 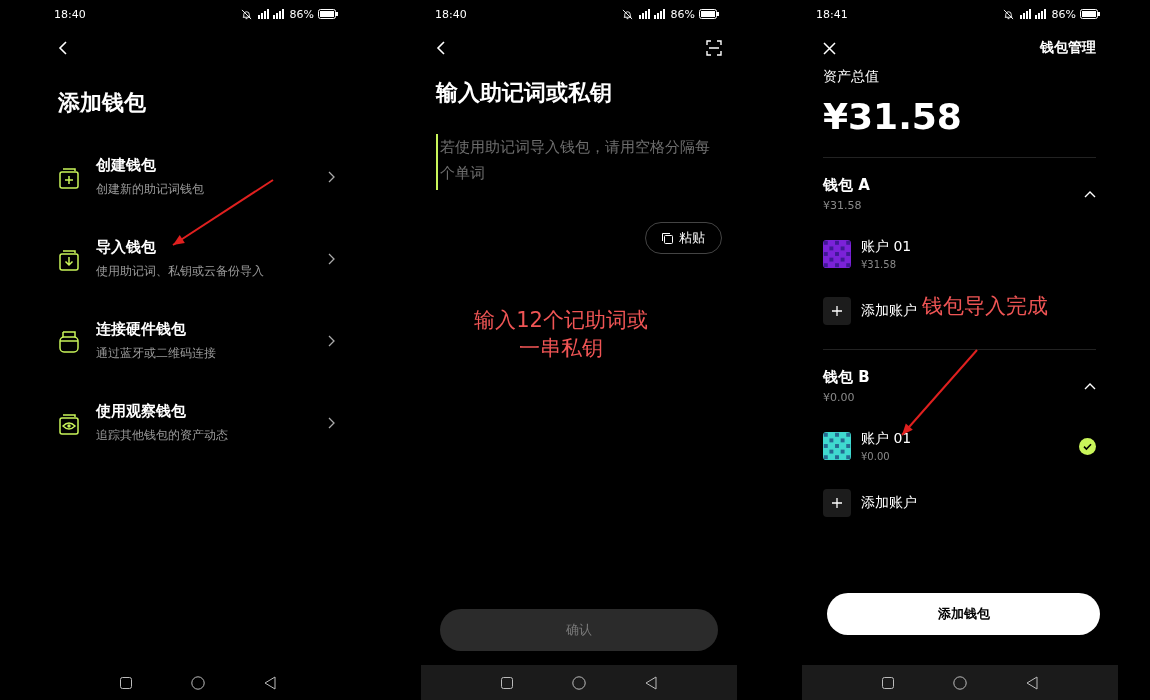 I want to click on option-title: 创建钱包, so click(x=126, y=165).